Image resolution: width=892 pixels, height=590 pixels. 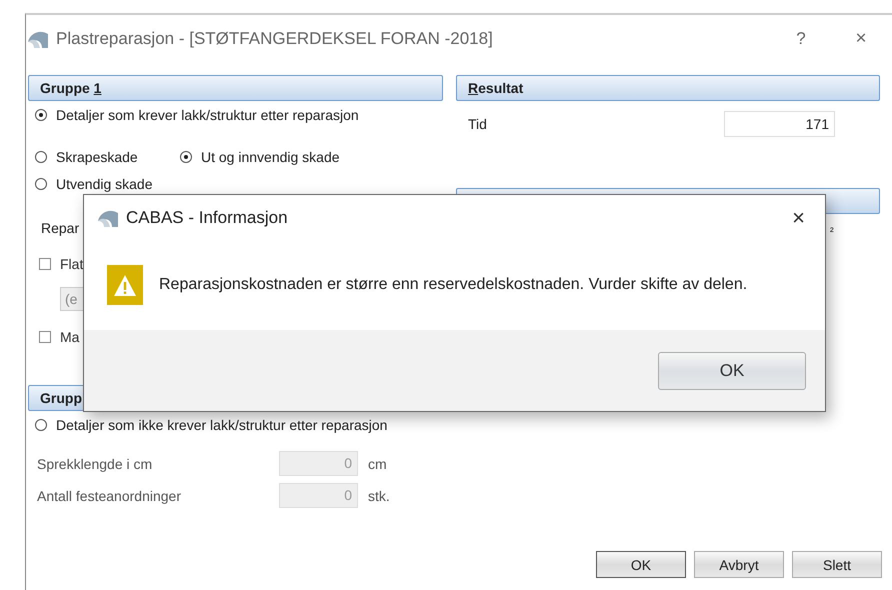 What do you see at coordinates (668, 88) in the screenshot?
I see `group-header: Resultat` at bounding box center [668, 88].